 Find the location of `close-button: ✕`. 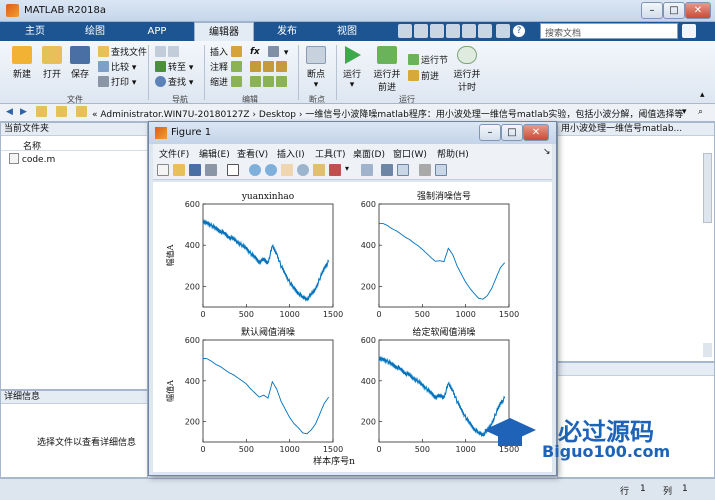

close-button: ✕ is located at coordinates (698, 10).